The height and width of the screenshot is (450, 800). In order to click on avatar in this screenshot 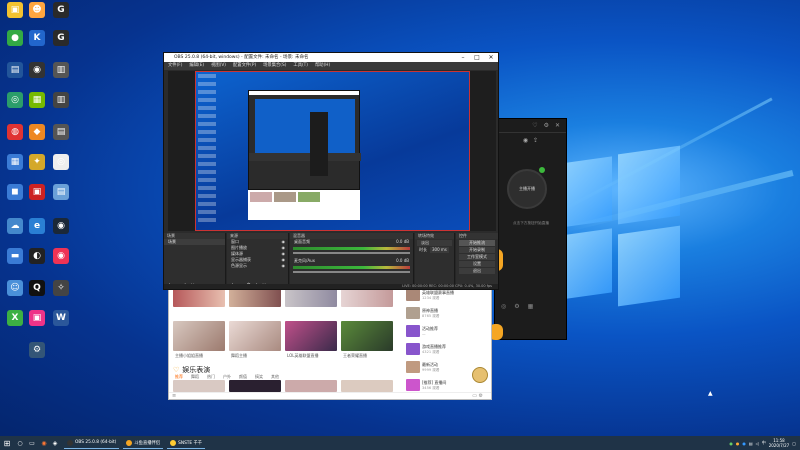, I will do `click(480, 375)`.